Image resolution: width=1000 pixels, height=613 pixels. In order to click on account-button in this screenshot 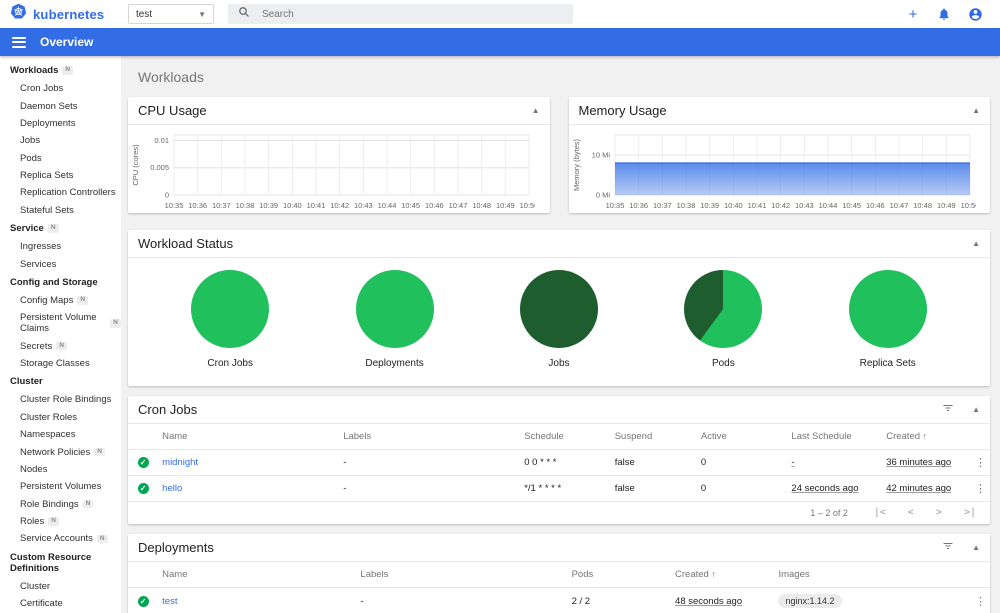, I will do `click(975, 14)`.